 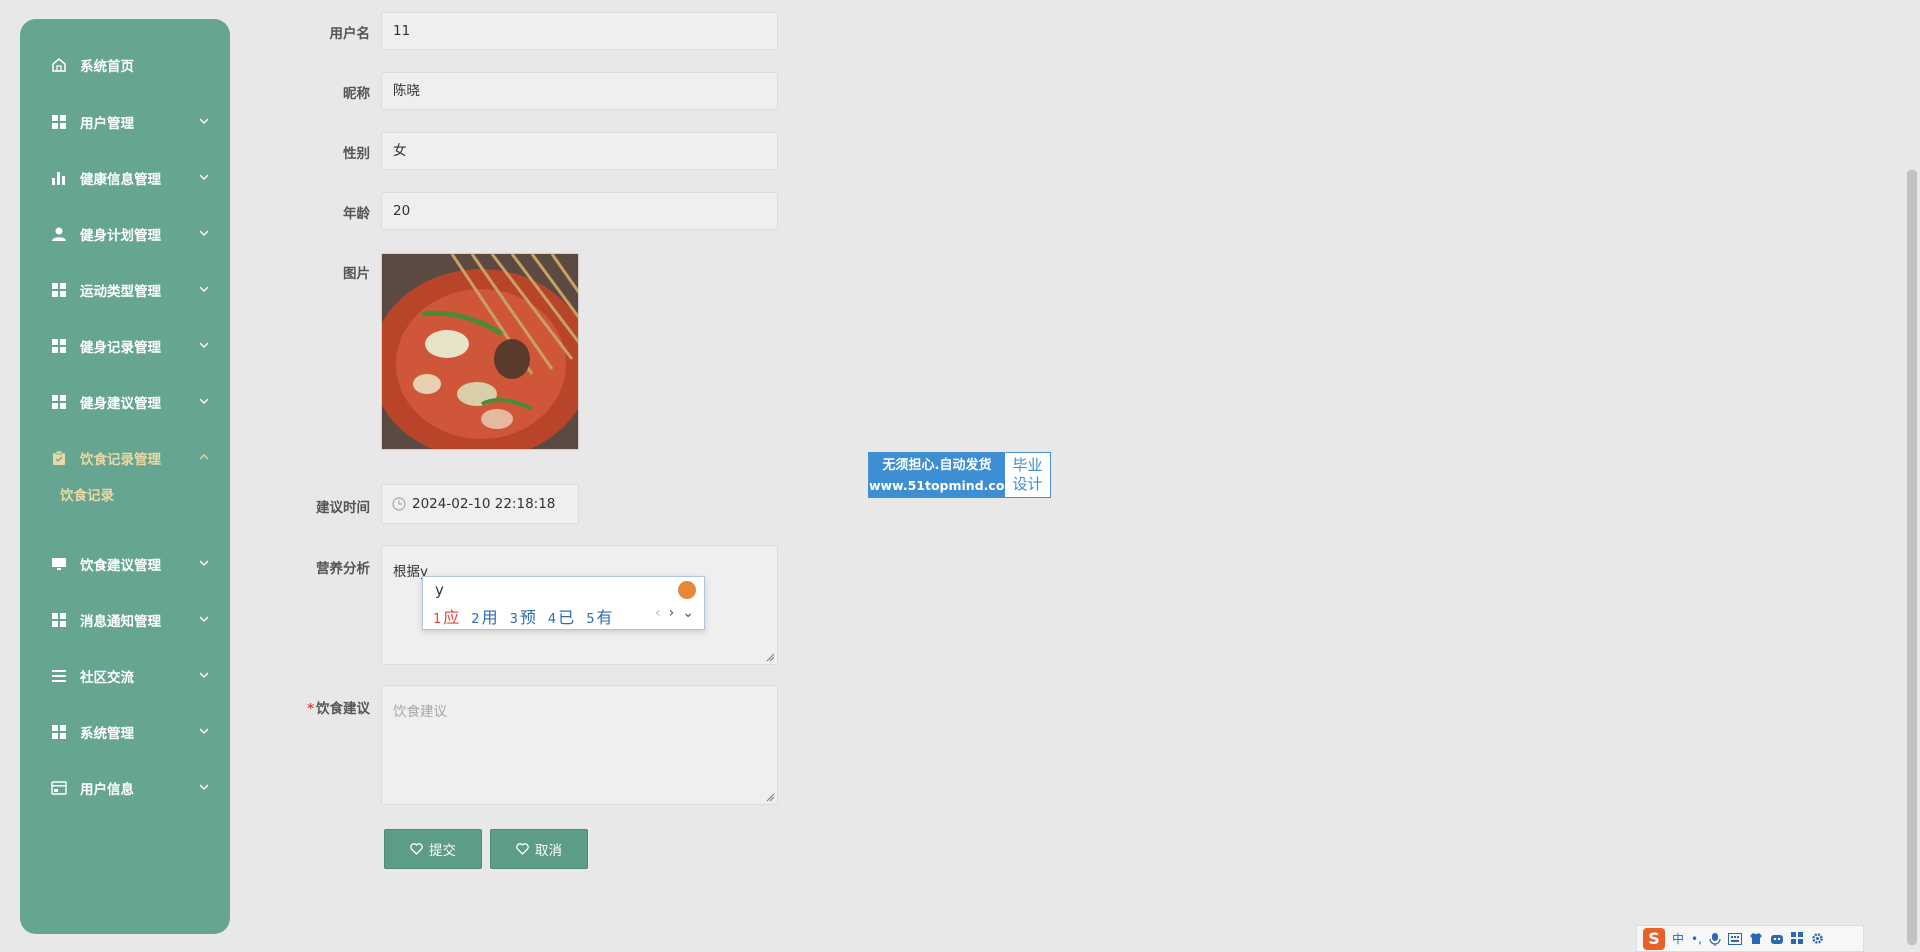 I want to click on submit-label: 提交, so click(x=442, y=851).